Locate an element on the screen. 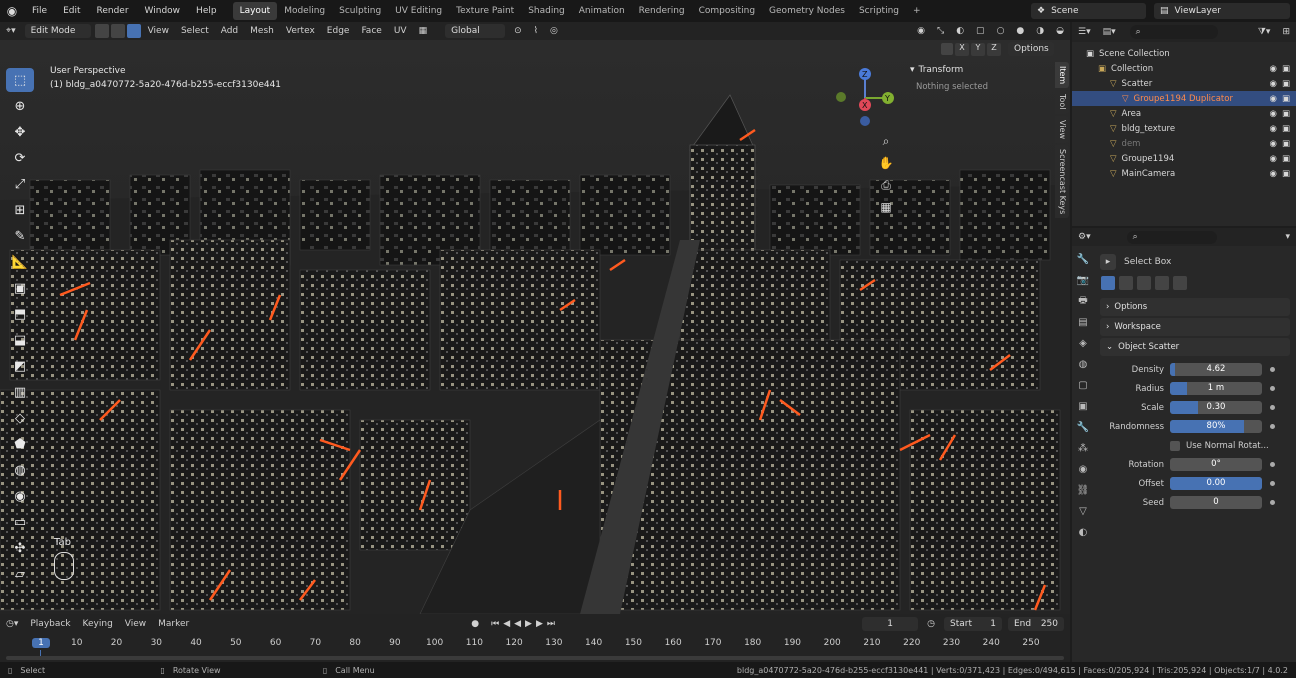  outliner-item: ▽ dem ◉ ▣ is located at coordinates (1184, 143).